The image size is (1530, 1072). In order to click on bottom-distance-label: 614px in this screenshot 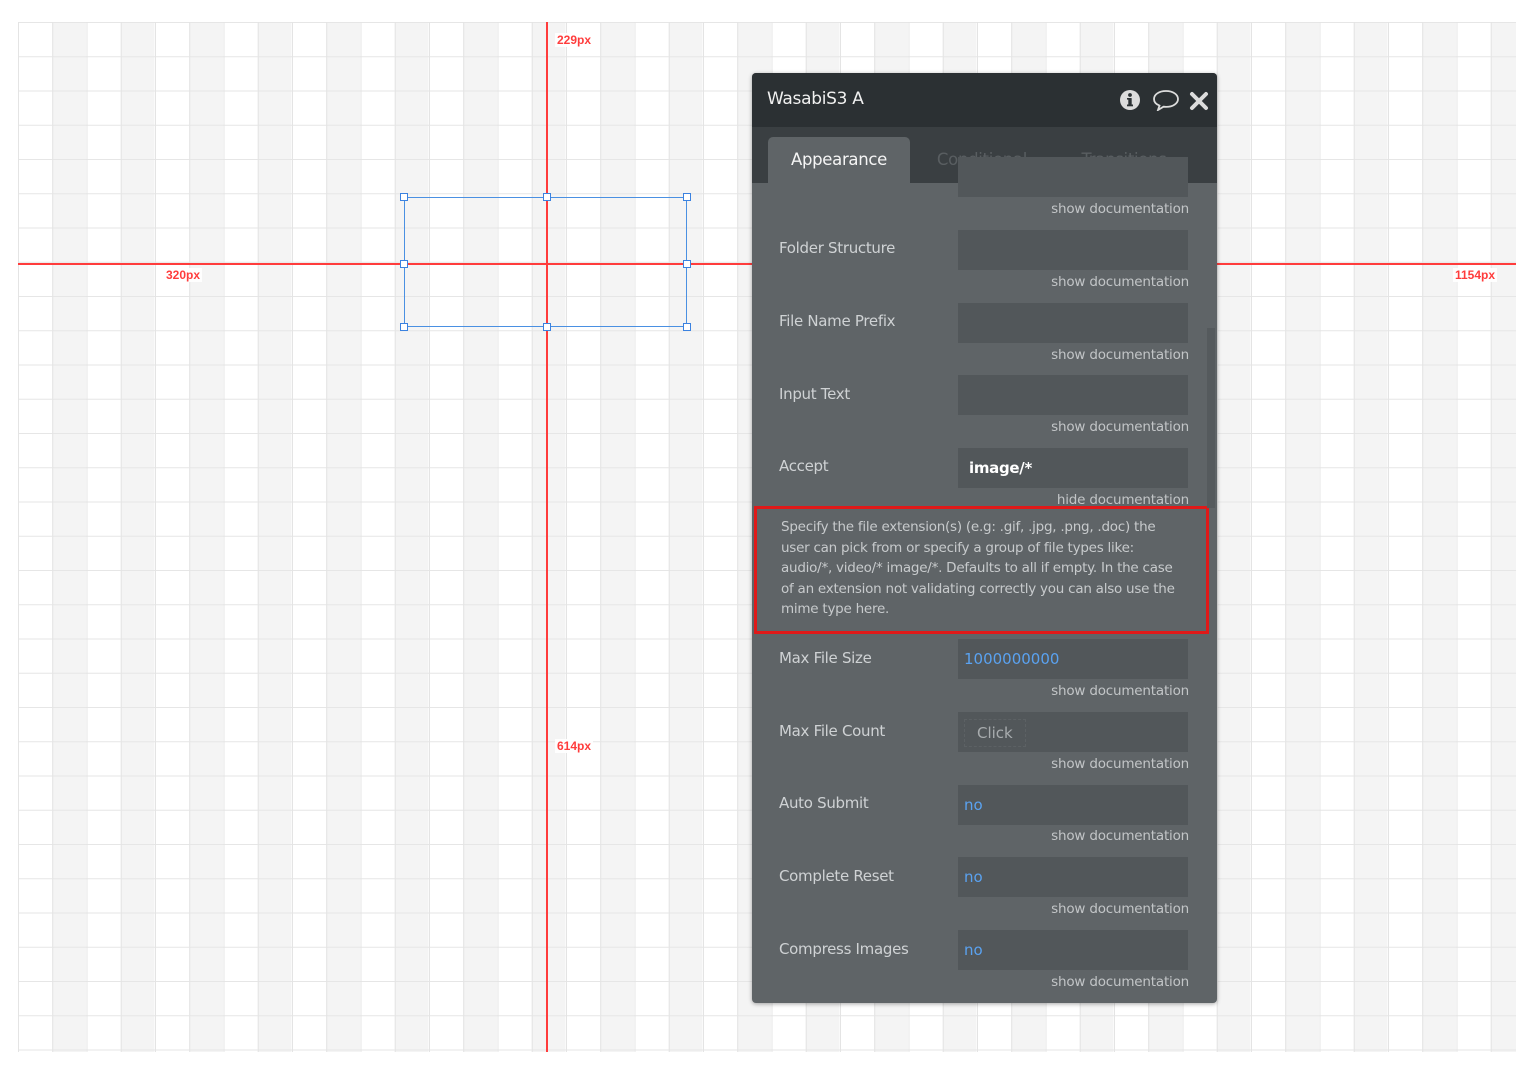, I will do `click(574, 746)`.